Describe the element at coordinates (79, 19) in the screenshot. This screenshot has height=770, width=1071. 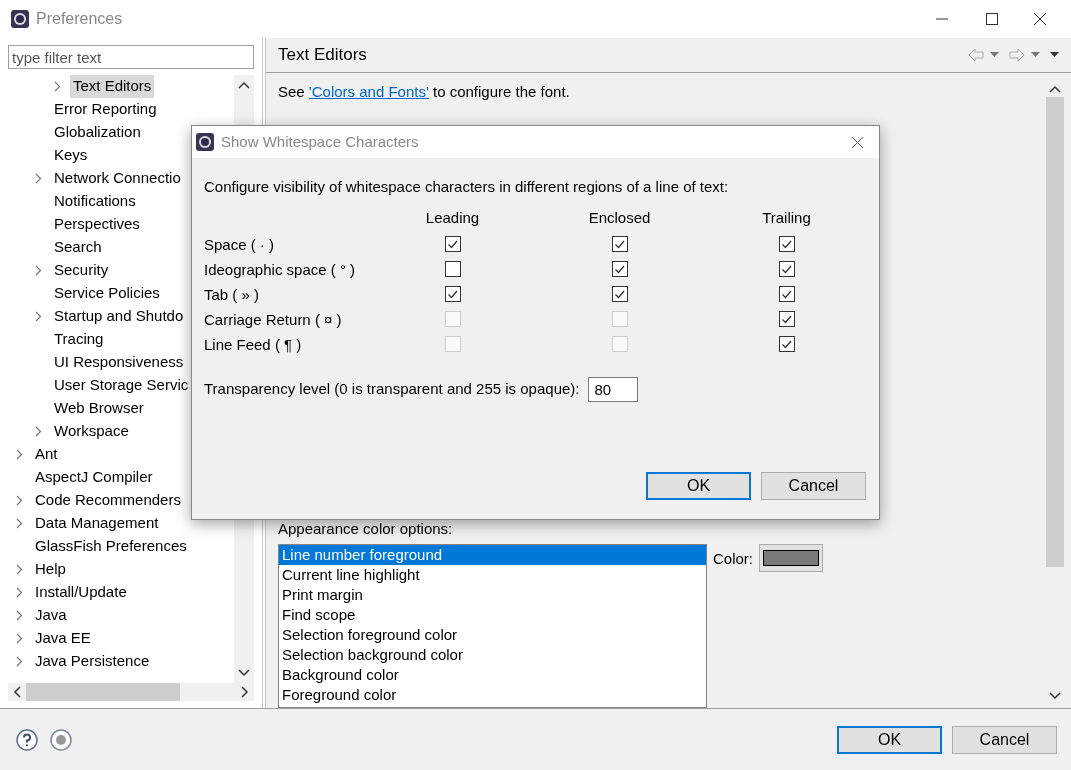
I see `window-title: Preferences` at that location.